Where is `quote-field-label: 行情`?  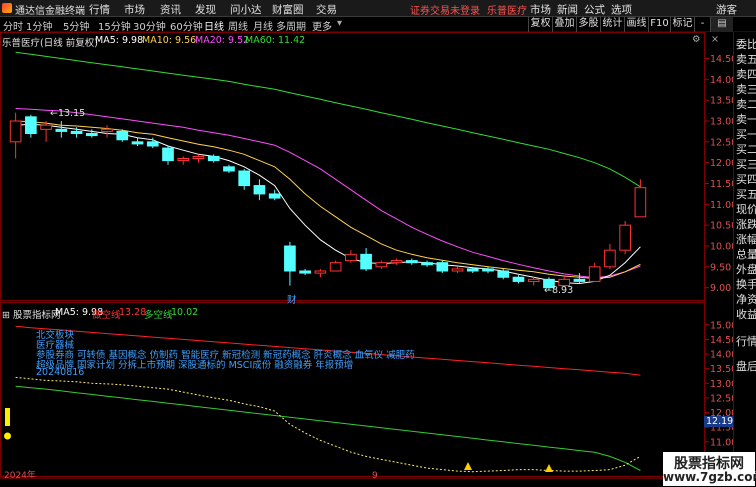 quote-field-label: 行情 is located at coordinates (746, 341).